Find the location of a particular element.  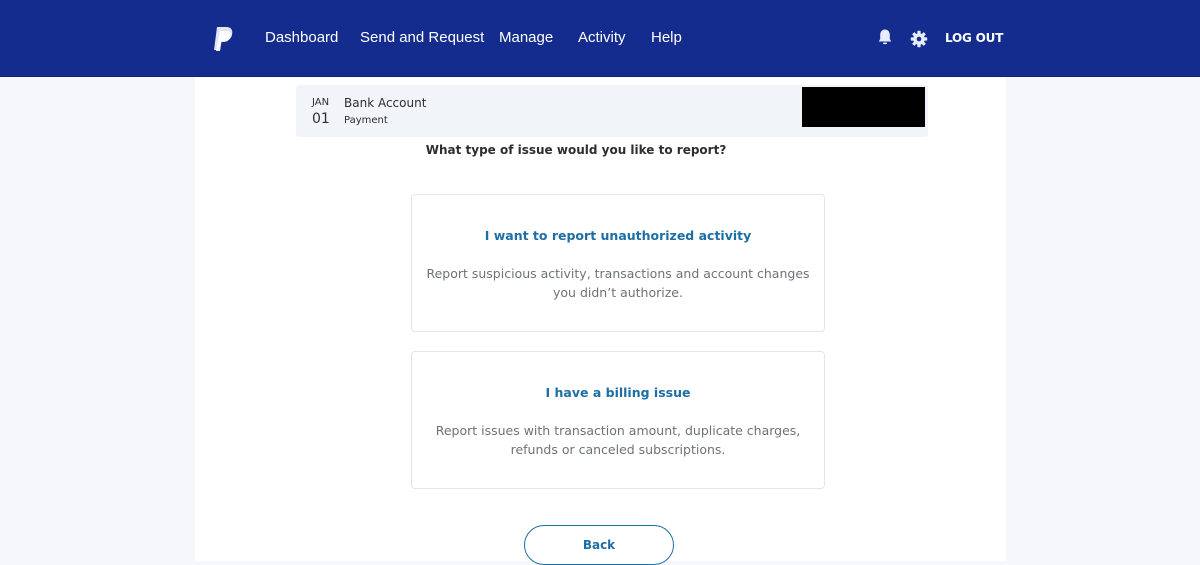

gear-icon is located at coordinates (919, 39).